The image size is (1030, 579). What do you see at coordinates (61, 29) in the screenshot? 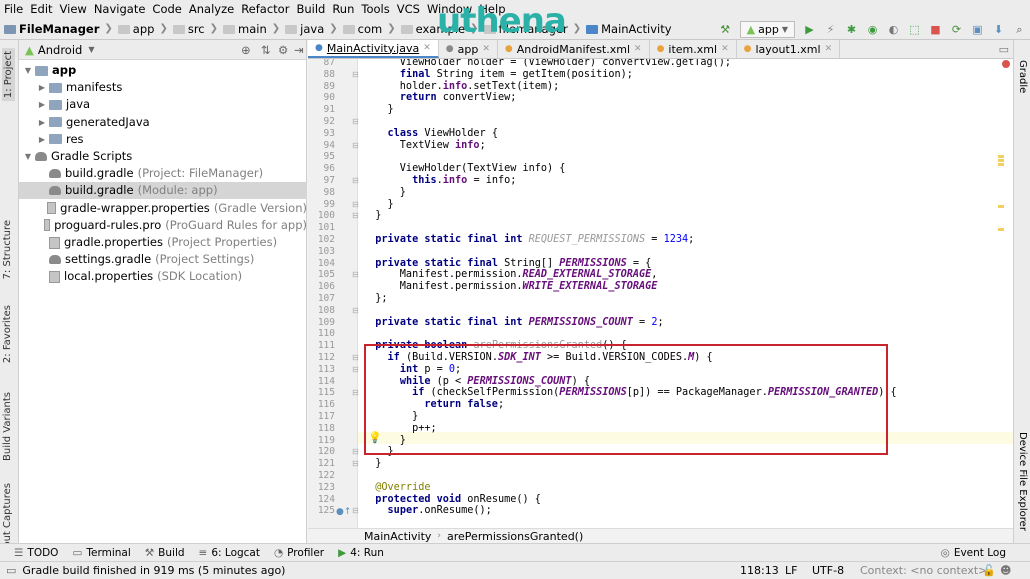
I see `project-crumb: FileManager ❯` at bounding box center [61, 29].